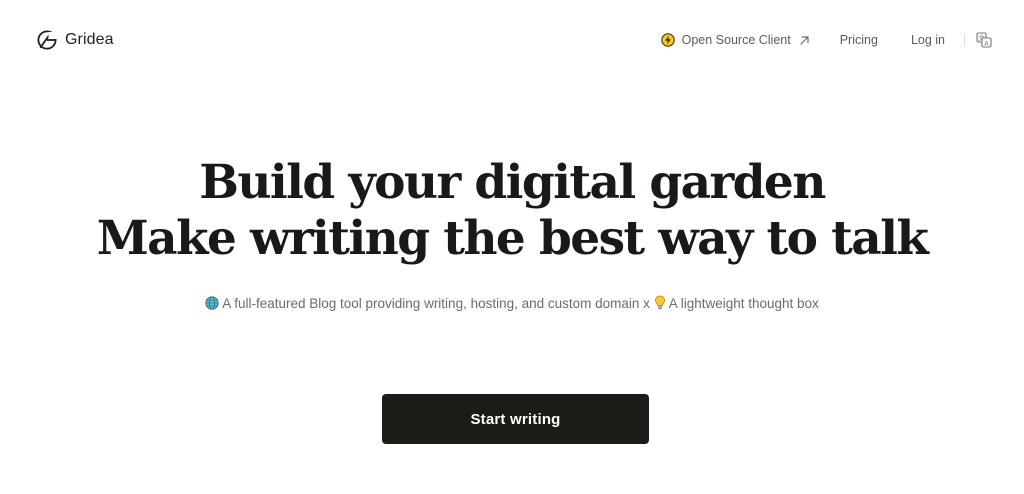 Image resolution: width=1024 pixels, height=494 pixels. What do you see at coordinates (515, 419) in the screenshot?
I see `start-writing-button: Start writing` at bounding box center [515, 419].